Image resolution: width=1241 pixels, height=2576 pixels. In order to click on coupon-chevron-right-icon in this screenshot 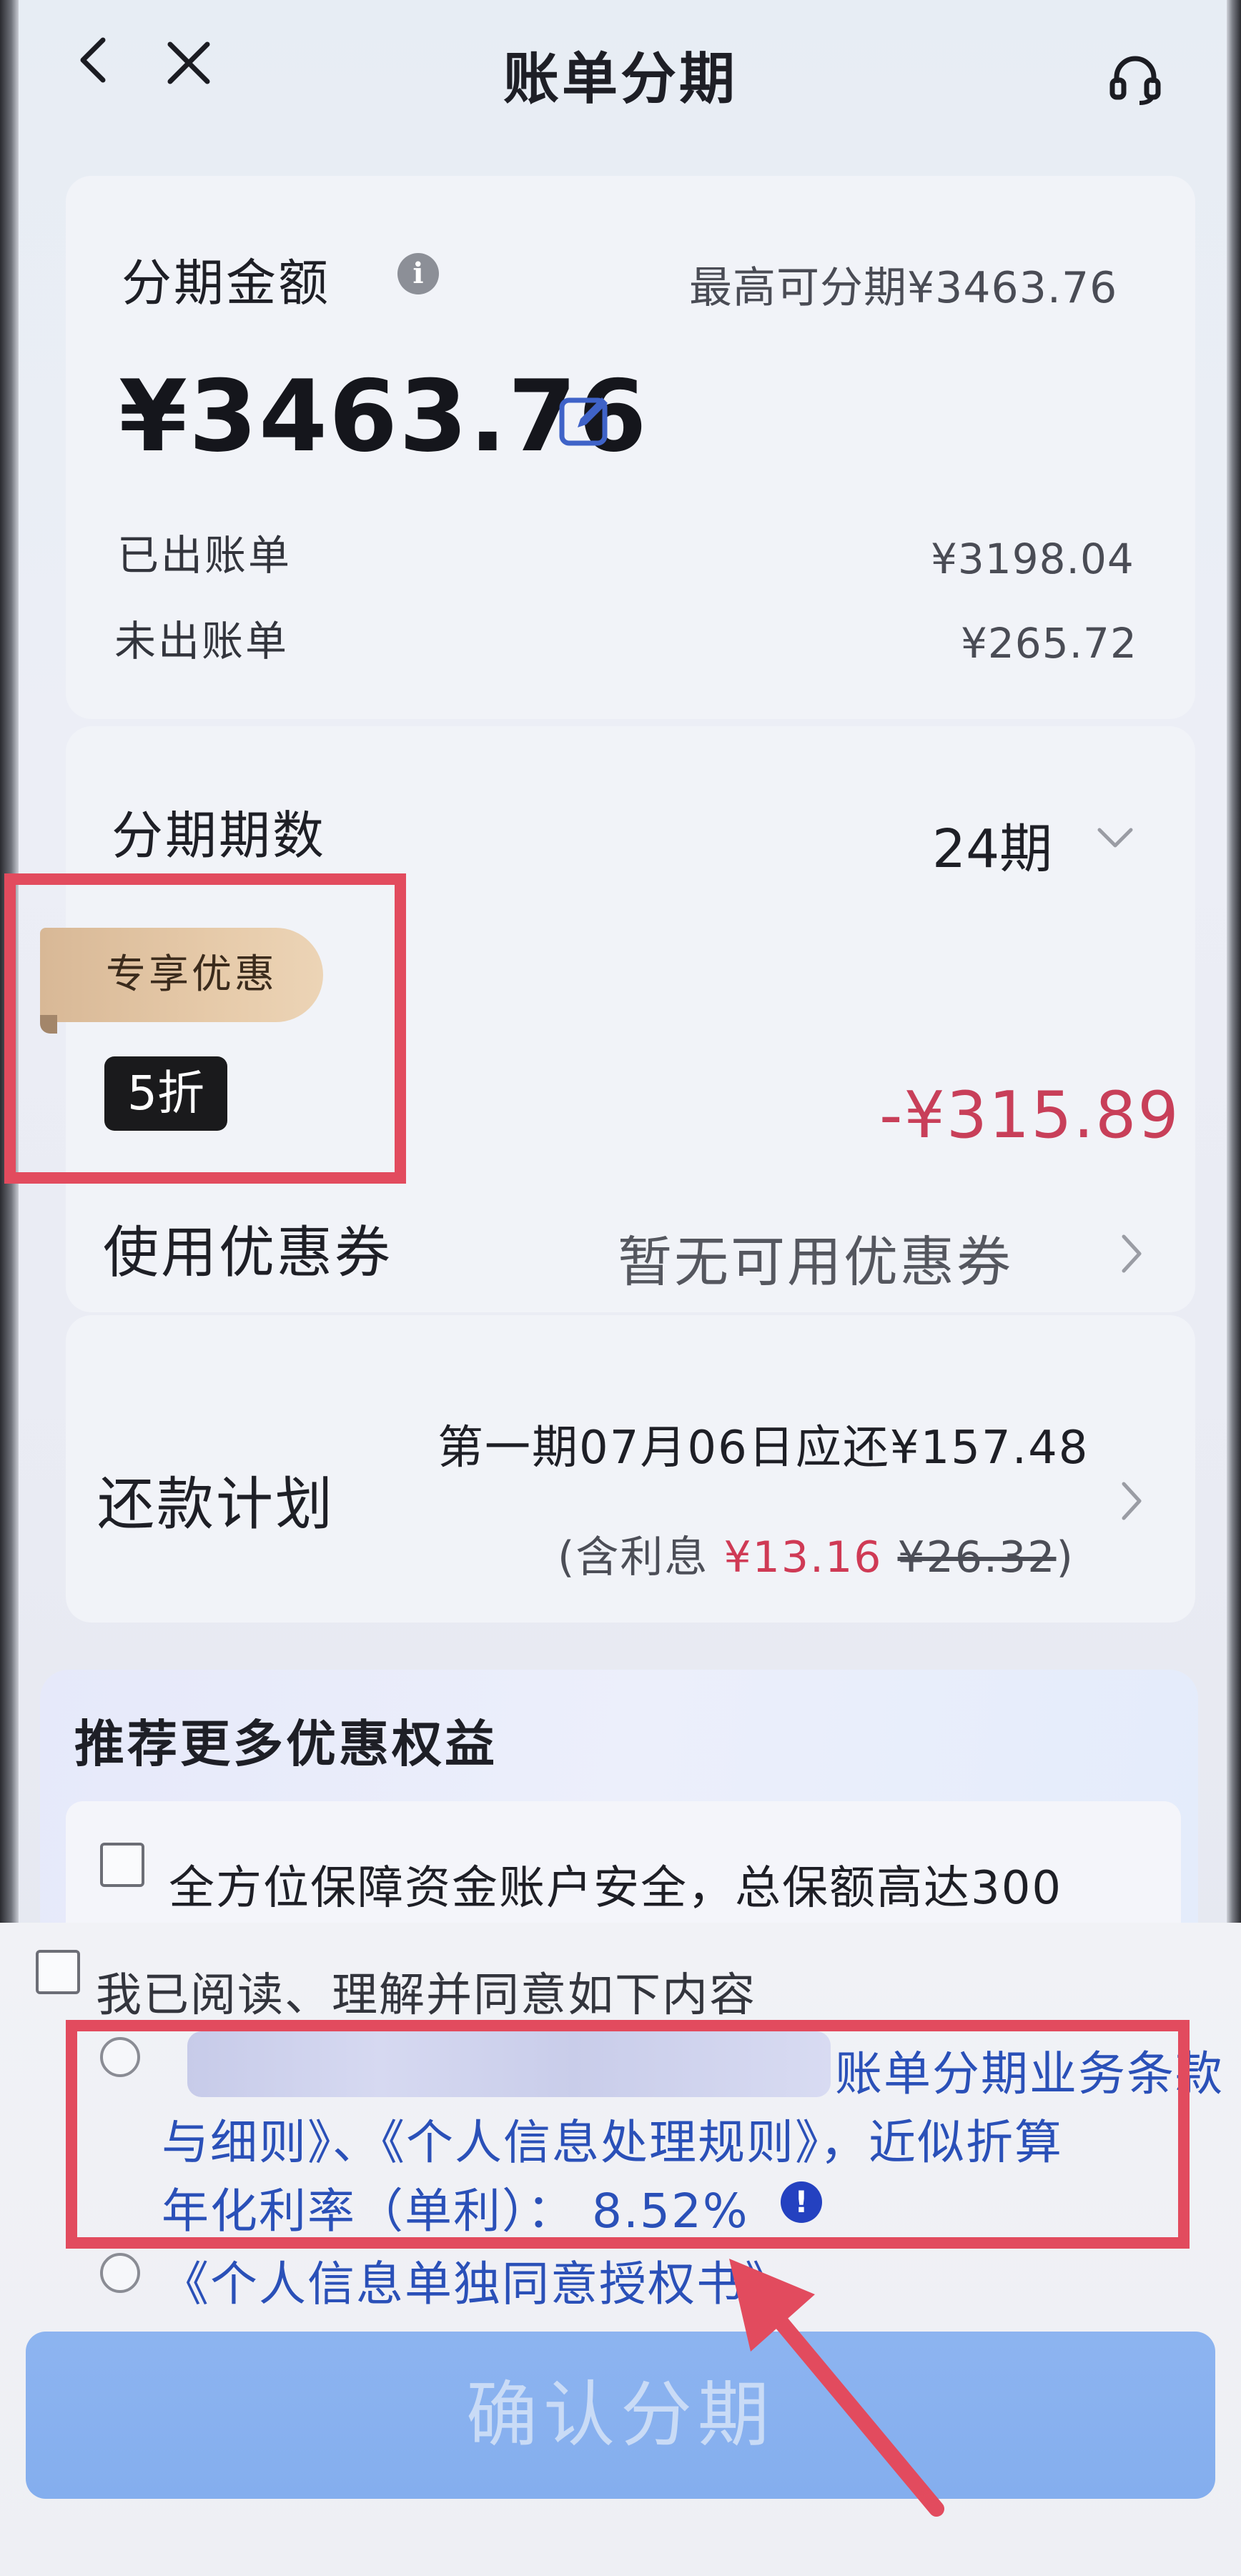, I will do `click(1131, 1255)`.